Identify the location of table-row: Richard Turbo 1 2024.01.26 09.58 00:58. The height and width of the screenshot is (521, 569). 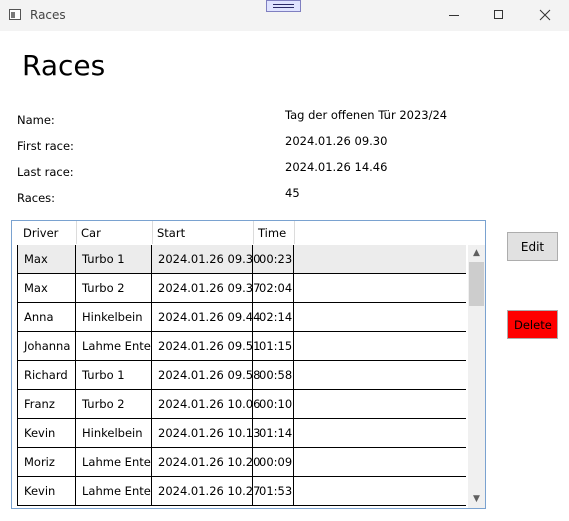
(241, 375).